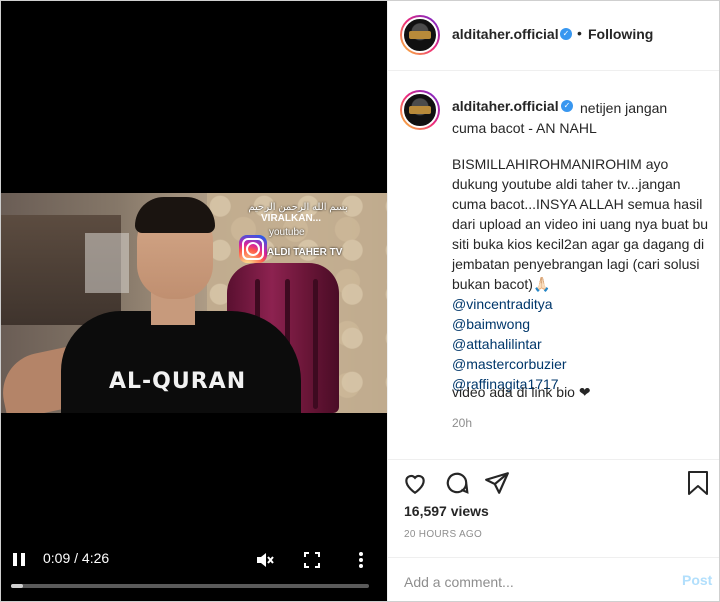 The image size is (720, 602). I want to click on post-date: 20 HOURS AGO, so click(443, 534).